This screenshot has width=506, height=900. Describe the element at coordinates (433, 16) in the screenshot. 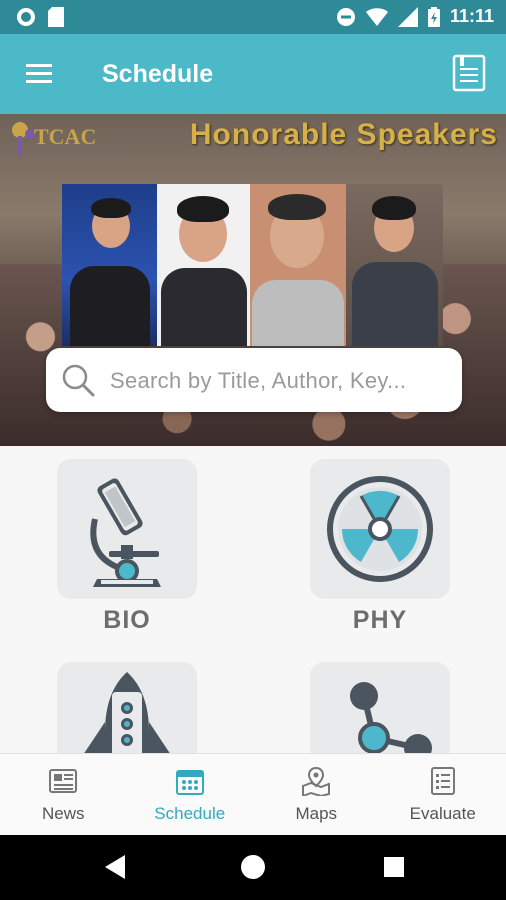

I see `battery-charging-icon` at that location.